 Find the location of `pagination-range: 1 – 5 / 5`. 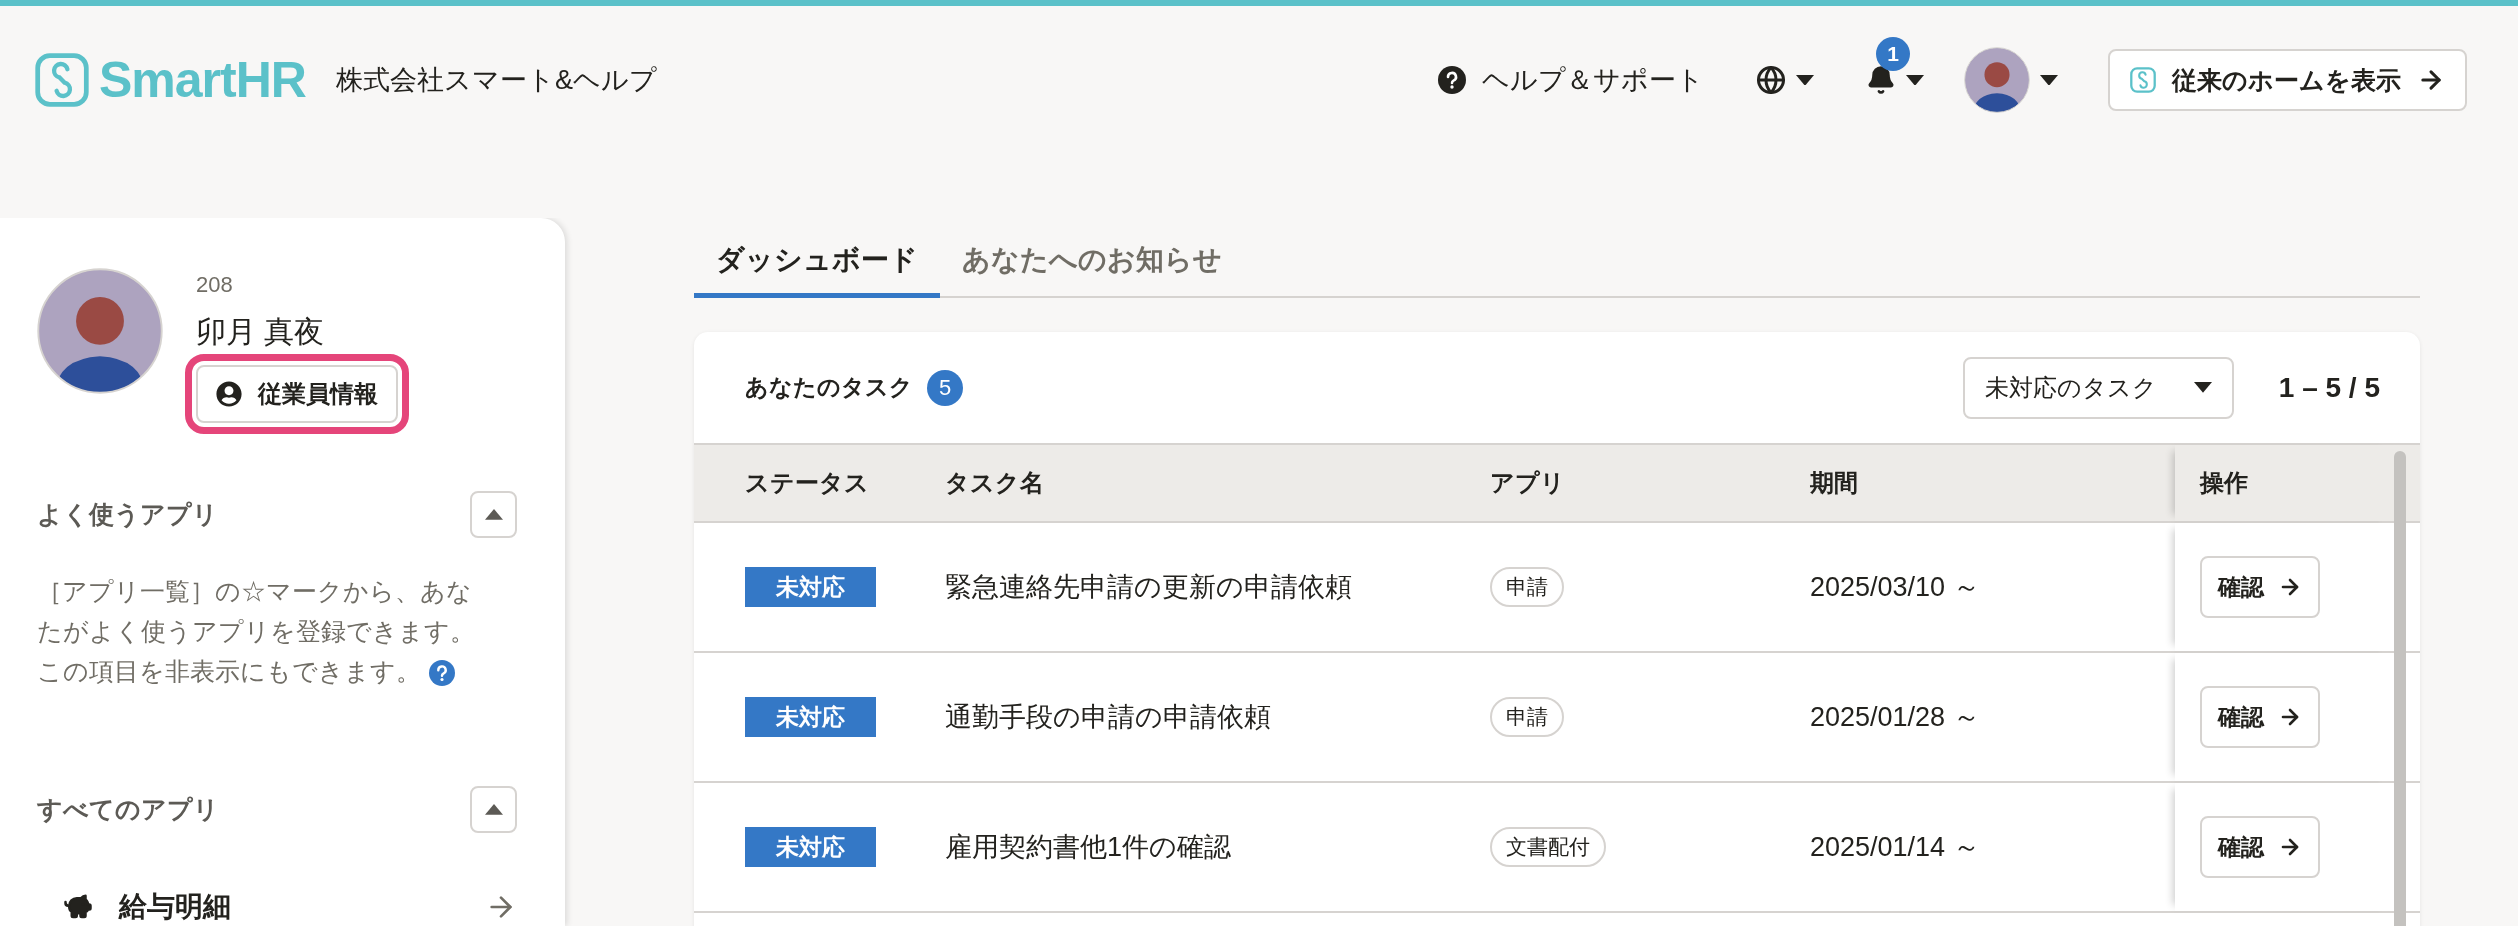

pagination-range: 1 – 5 / 5 is located at coordinates (2329, 387).